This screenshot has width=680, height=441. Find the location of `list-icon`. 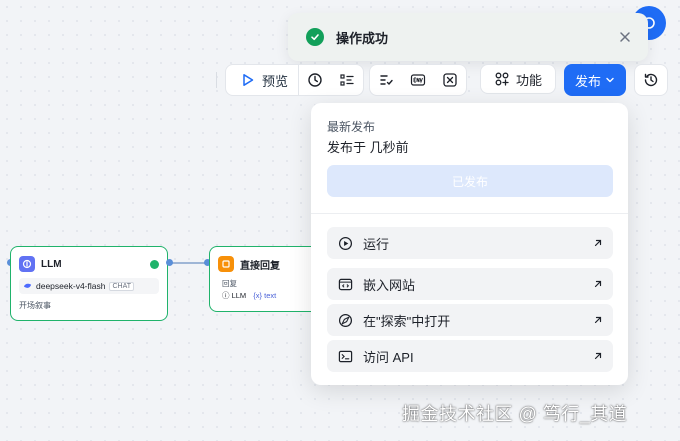

list-icon is located at coordinates (347, 80).